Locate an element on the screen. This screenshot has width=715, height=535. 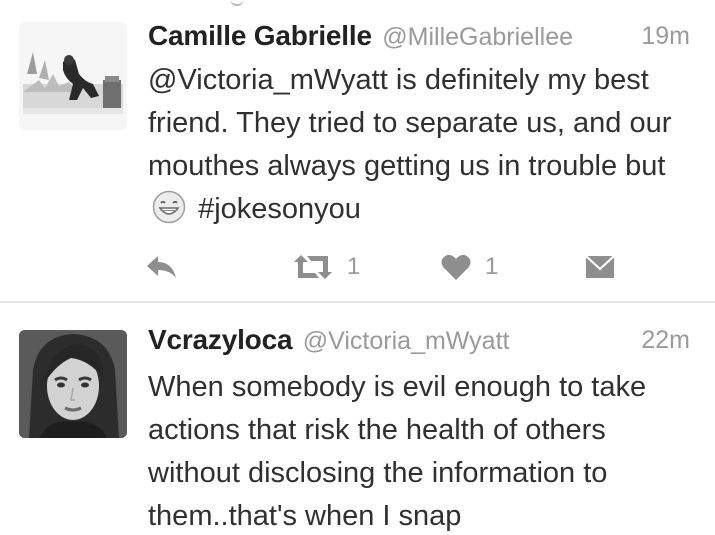
retweet-icon is located at coordinates (313, 267).